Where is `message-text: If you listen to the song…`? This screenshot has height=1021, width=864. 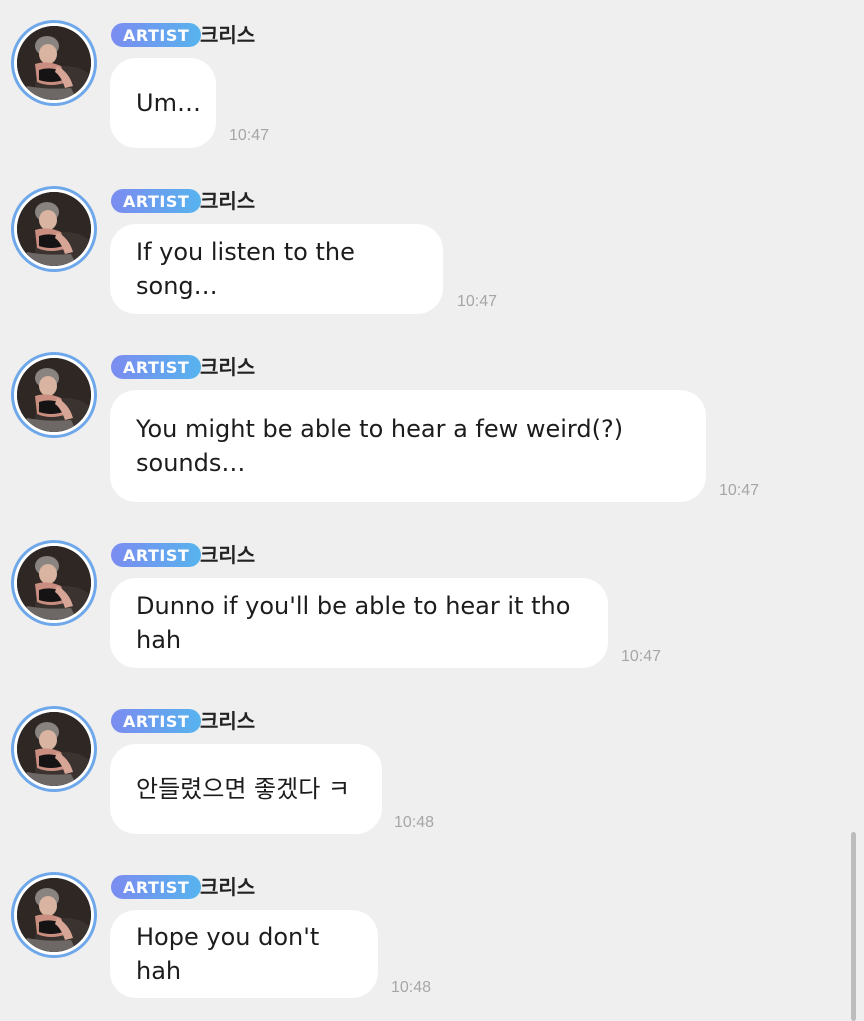
message-text: If you listen to the song… is located at coordinates (245, 269).